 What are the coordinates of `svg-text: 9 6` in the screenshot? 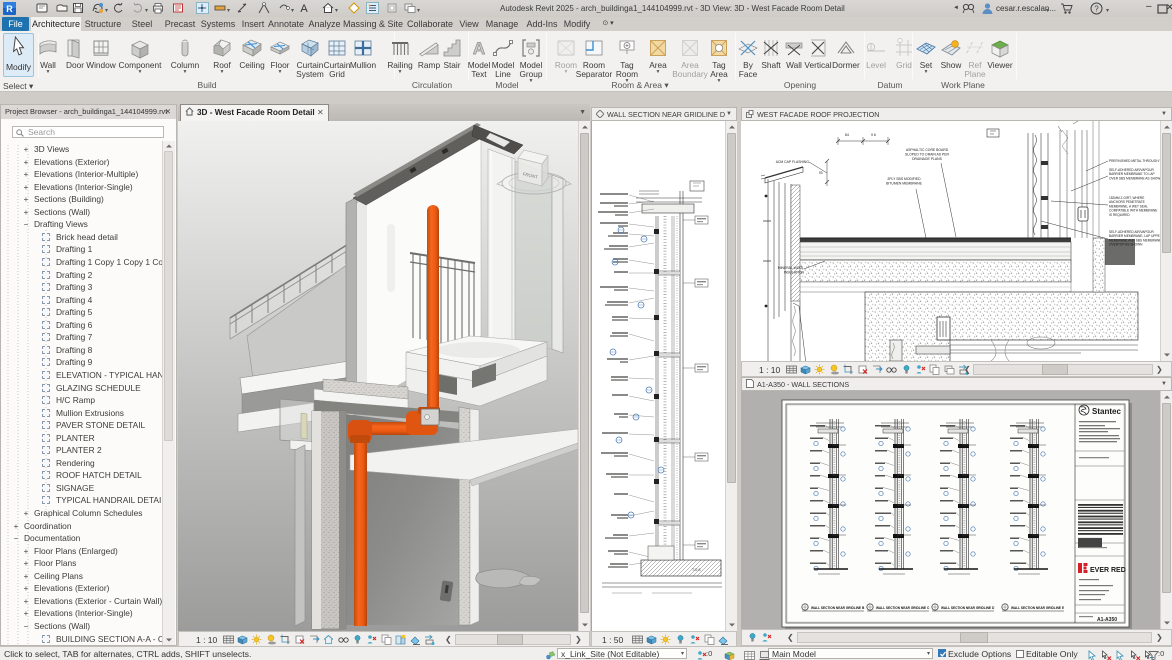 It's located at (873, 135).